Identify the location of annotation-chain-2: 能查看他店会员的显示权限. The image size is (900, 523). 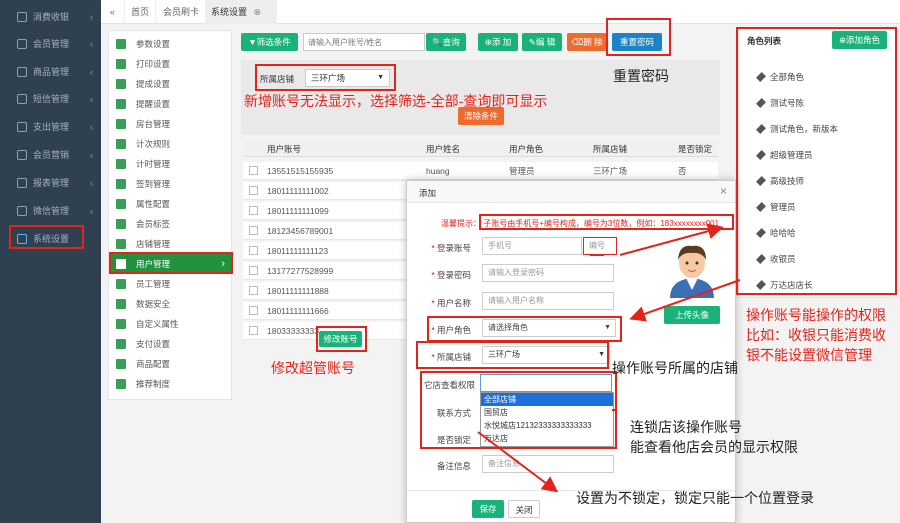
(714, 447).